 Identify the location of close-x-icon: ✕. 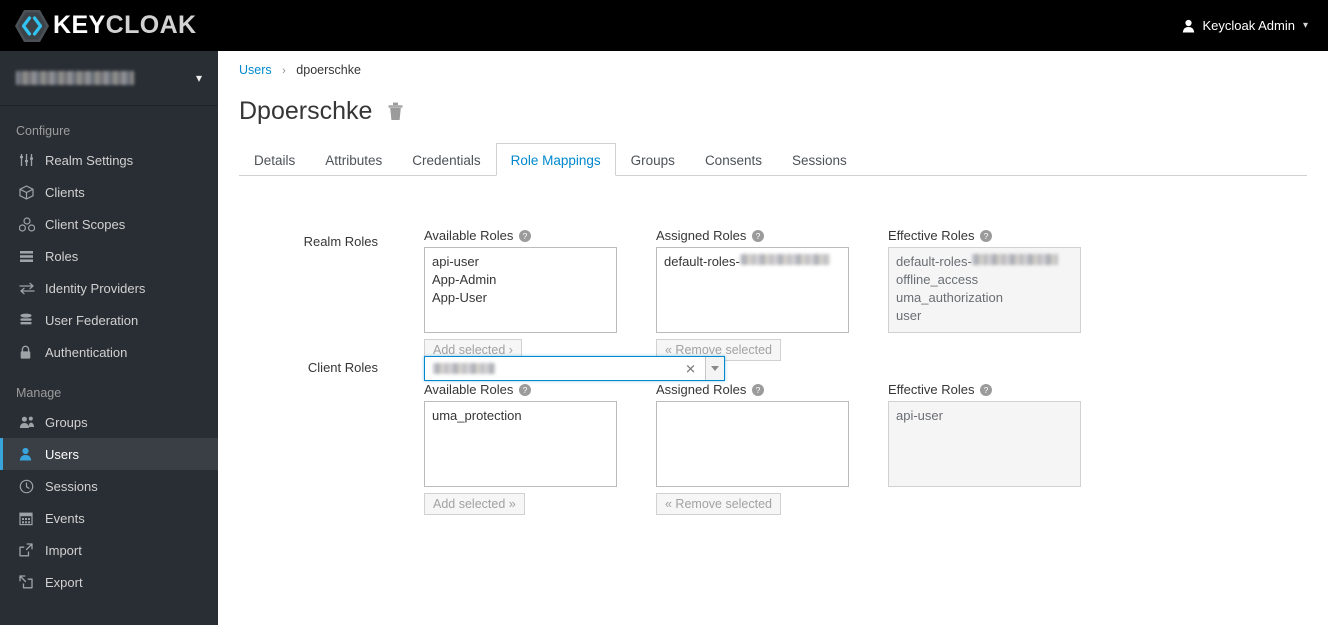
(690, 368).